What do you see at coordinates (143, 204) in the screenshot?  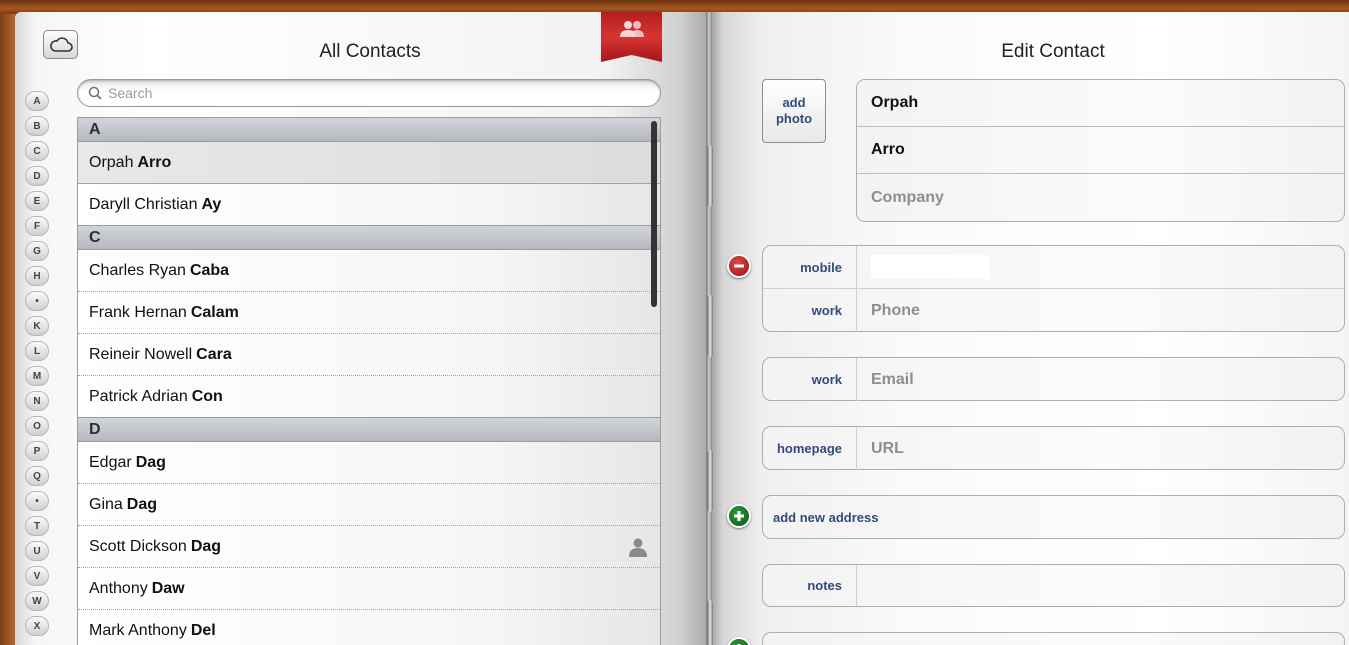 I see `contact-first-name: Daryll Christian` at bounding box center [143, 204].